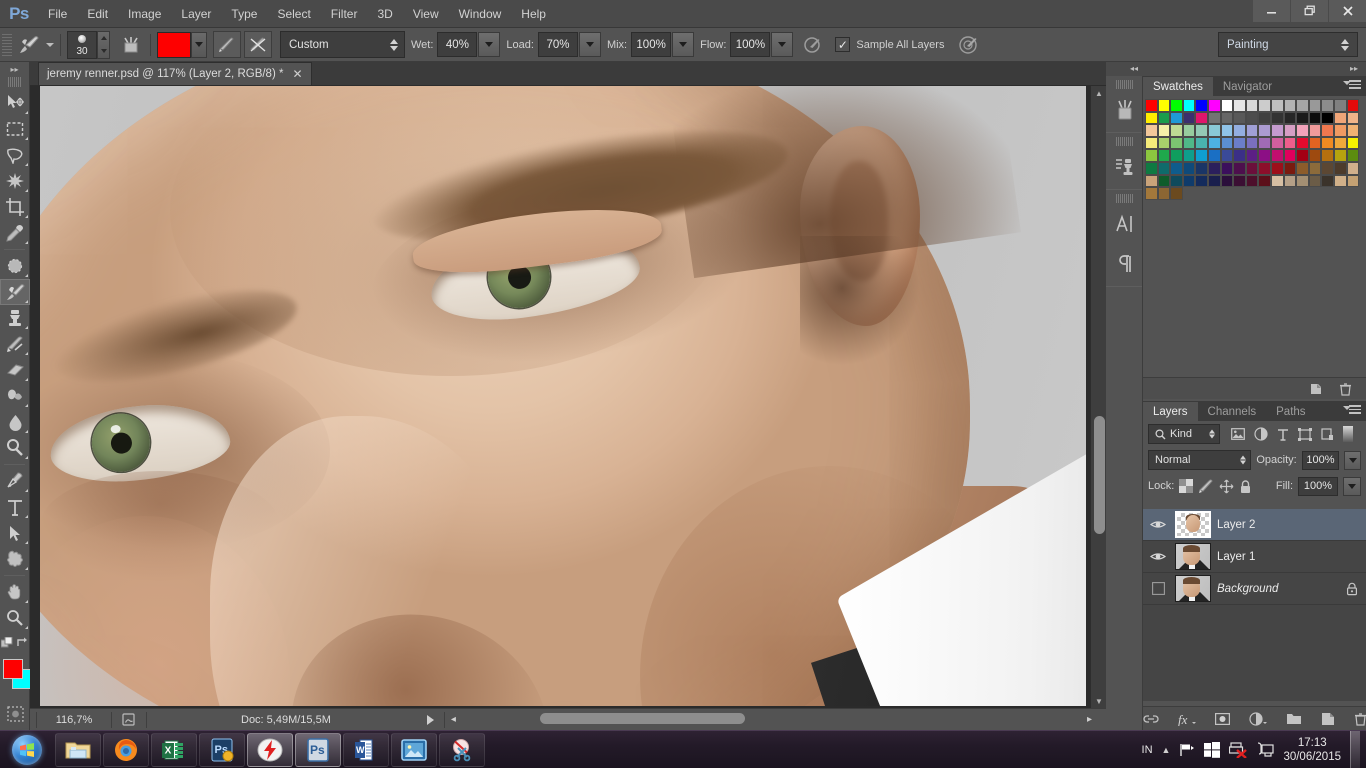  I want to click on options-bar-grip, so click(7, 44).